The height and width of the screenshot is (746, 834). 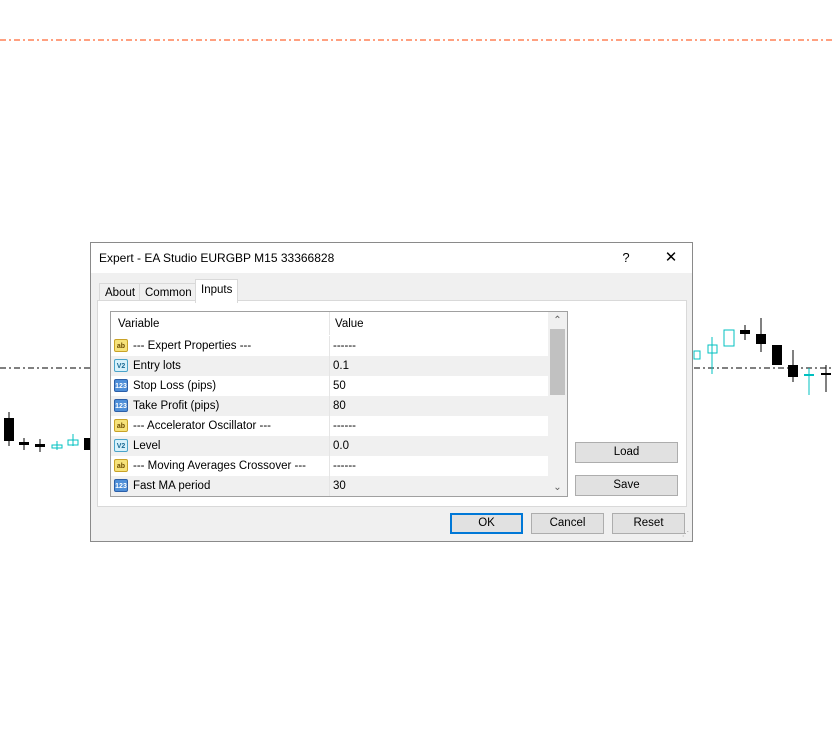 I want to click on column-header-variable: Variable, so click(x=138, y=323).